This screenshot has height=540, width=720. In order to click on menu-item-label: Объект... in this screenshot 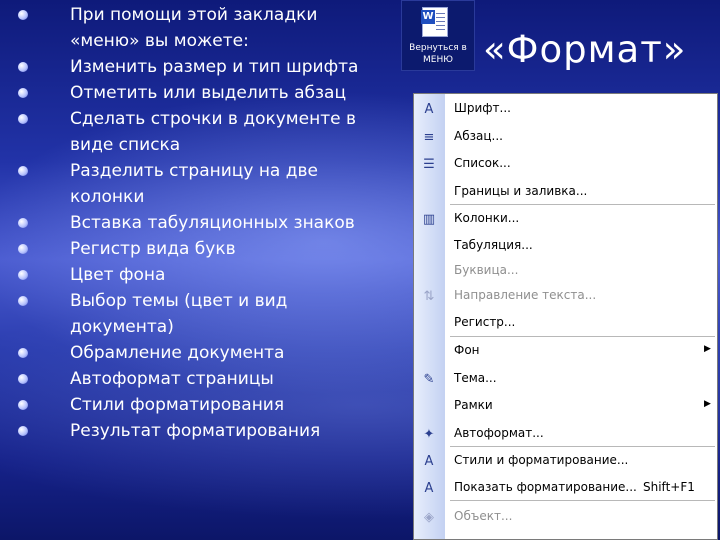, I will do `click(483, 516)`.